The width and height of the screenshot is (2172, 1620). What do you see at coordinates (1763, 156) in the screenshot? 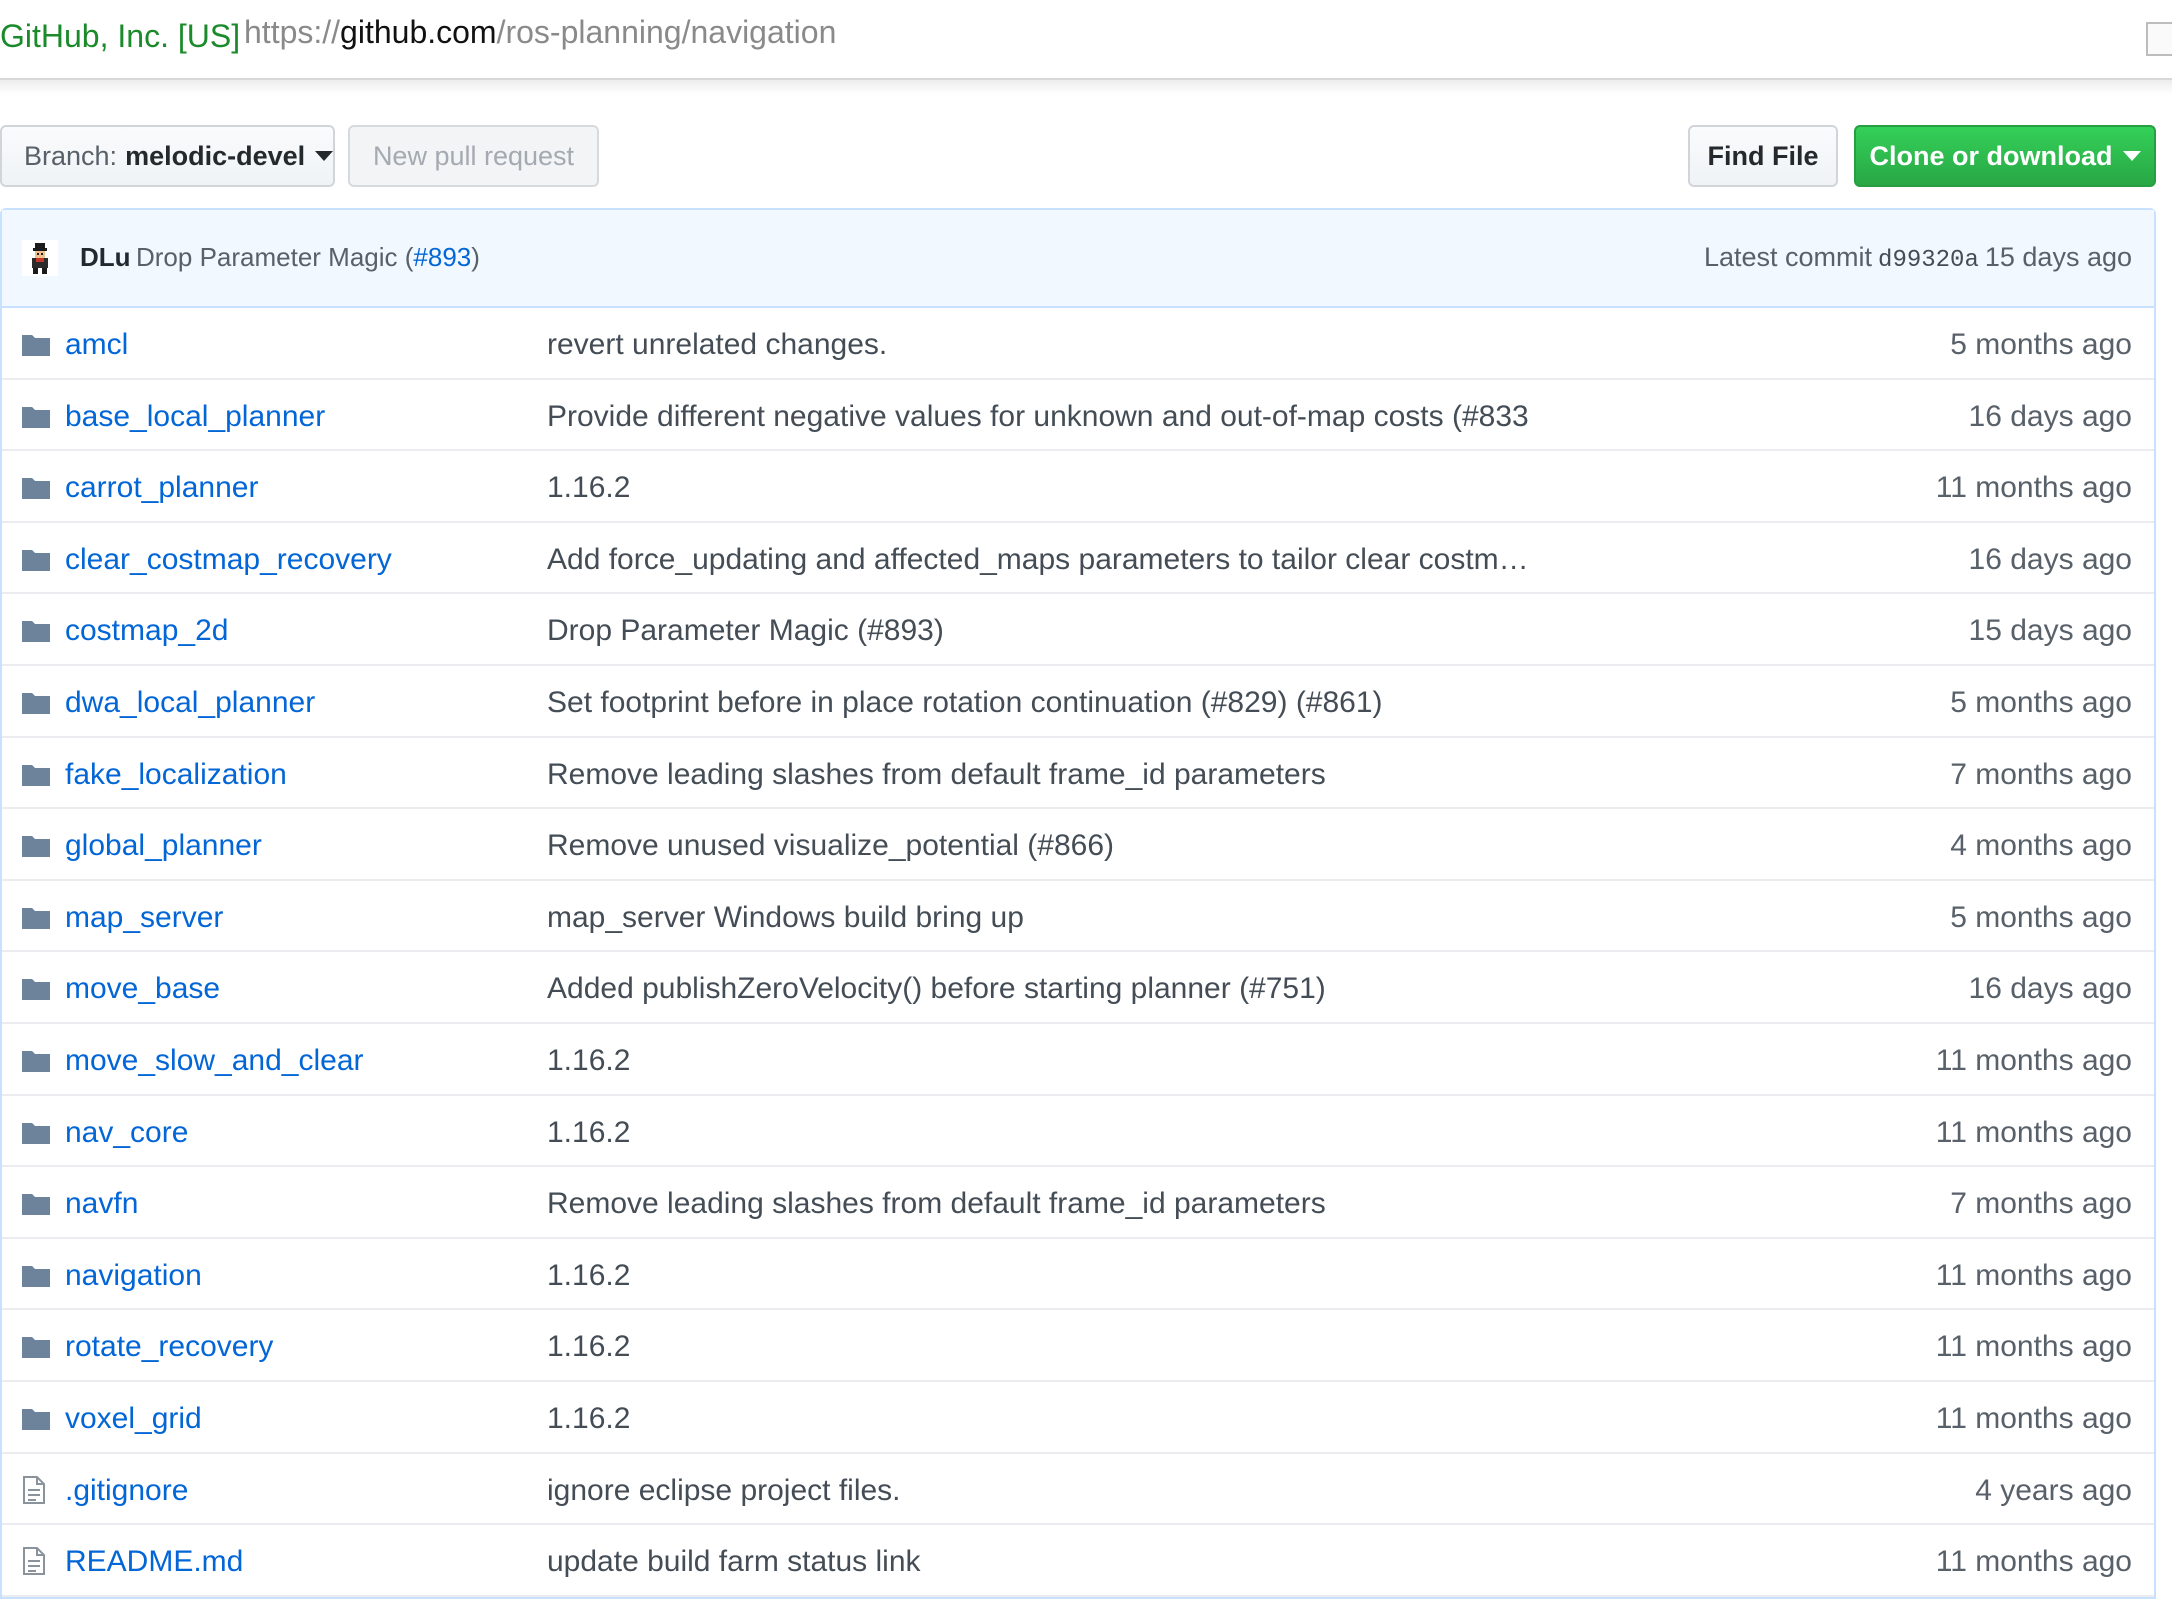
I see `find-file-button: Find File` at bounding box center [1763, 156].